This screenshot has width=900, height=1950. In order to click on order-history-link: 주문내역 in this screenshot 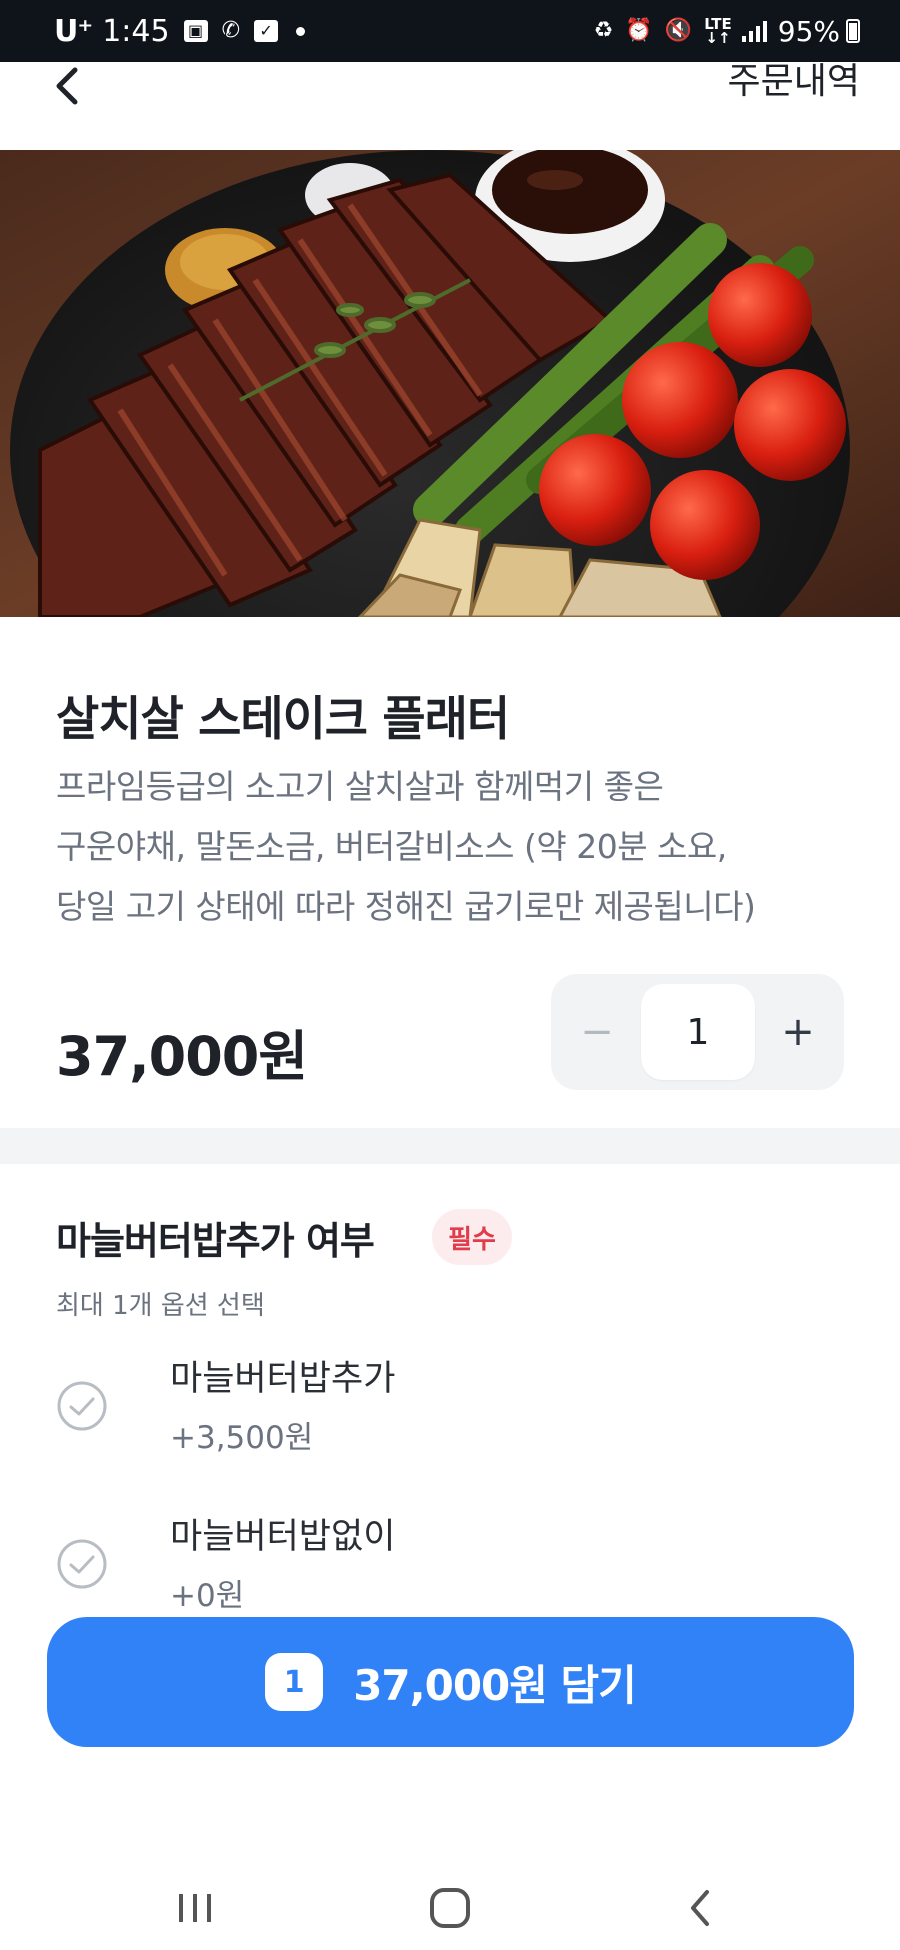, I will do `click(794, 82)`.